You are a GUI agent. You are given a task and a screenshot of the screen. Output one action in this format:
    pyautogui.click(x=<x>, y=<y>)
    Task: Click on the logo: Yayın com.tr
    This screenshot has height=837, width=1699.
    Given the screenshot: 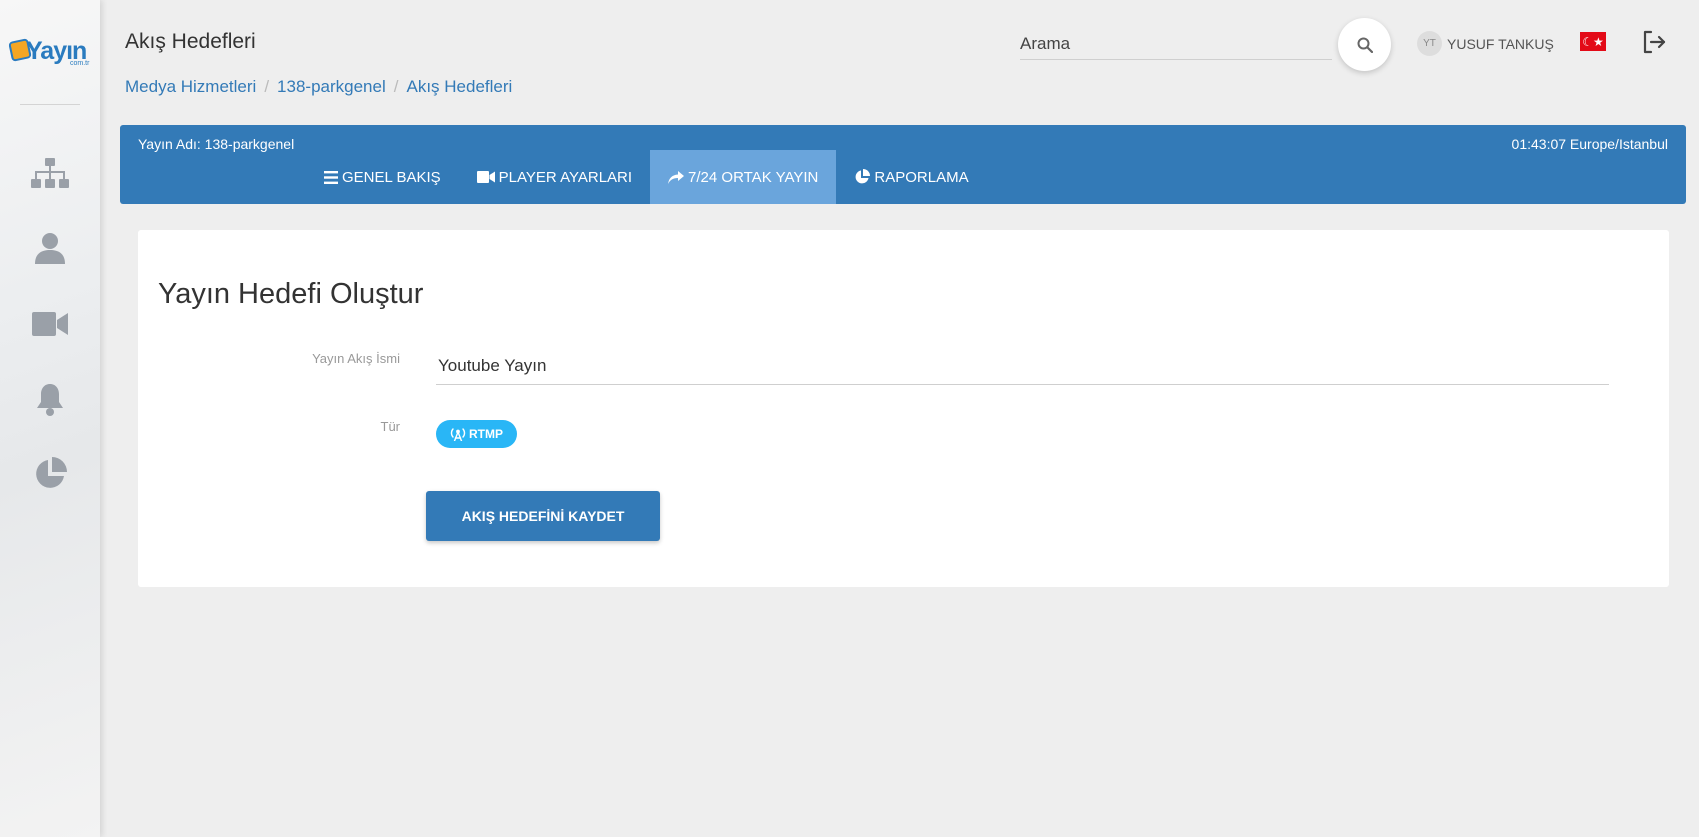 What is the action you would take?
    pyautogui.click(x=50, y=53)
    